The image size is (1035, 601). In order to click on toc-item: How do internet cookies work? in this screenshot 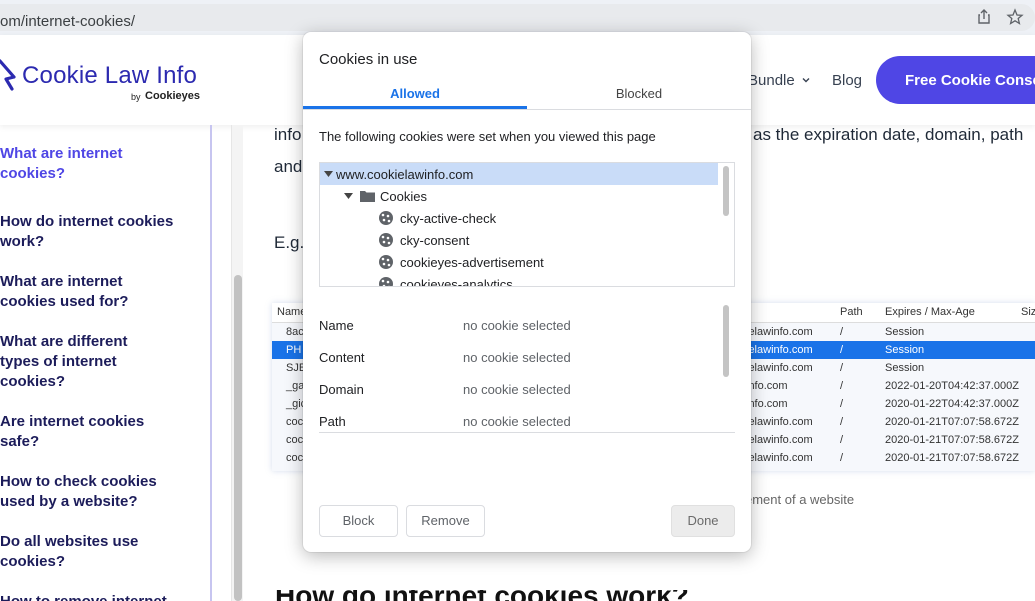, I will do `click(100, 232)`.